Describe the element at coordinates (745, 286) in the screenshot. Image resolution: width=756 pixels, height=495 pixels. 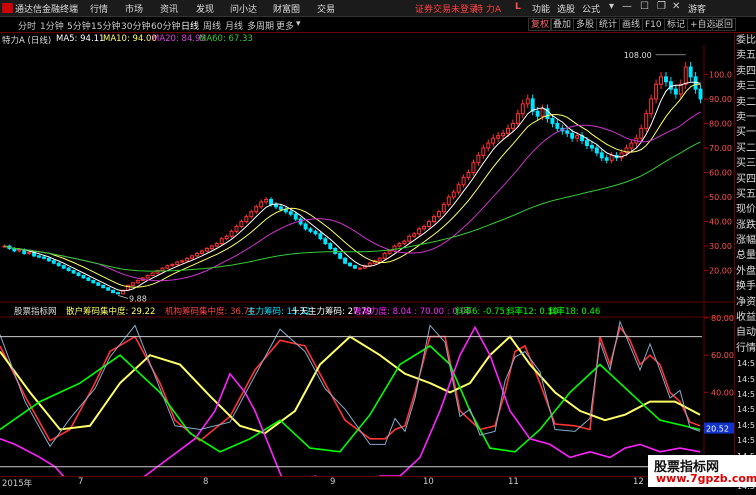
I see `sidebar-item: 换手` at that location.